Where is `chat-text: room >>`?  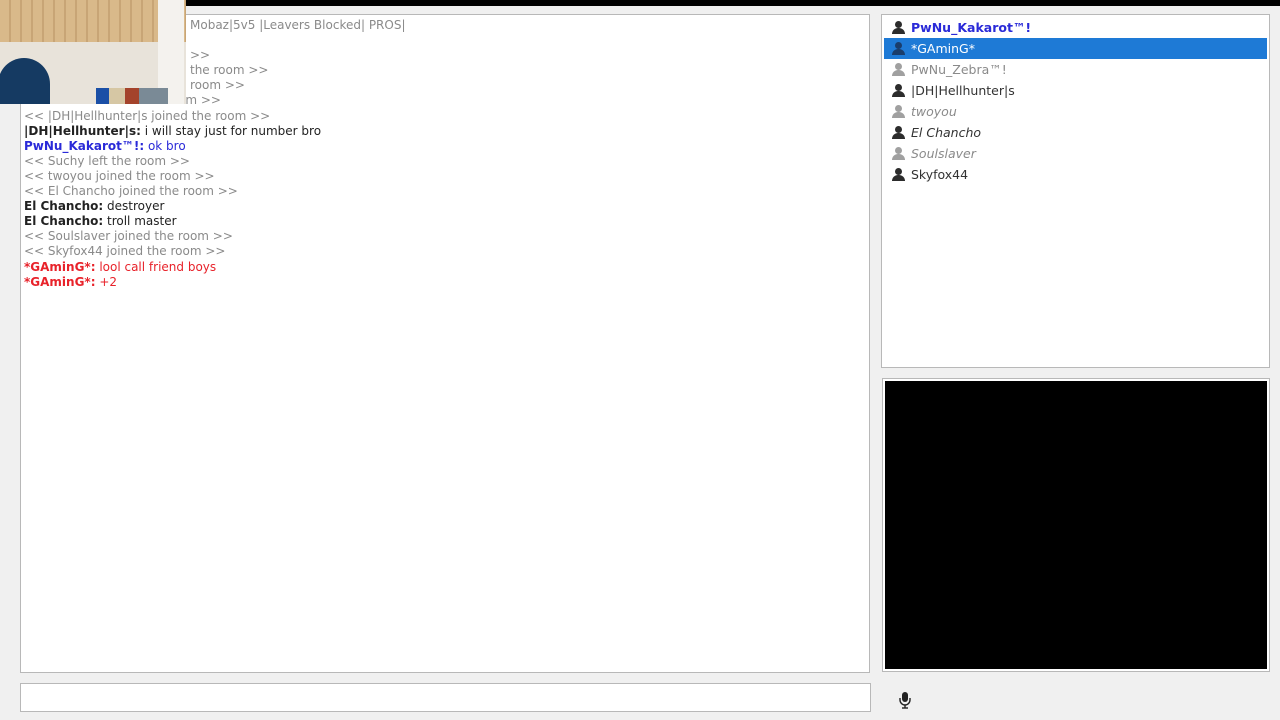 chat-text: room >> is located at coordinates (217, 85).